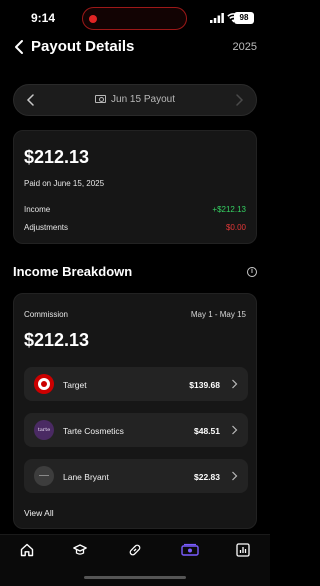 This screenshot has height=586, width=320. What do you see at coordinates (43, 18) in the screenshot?
I see `status-time: 9:14` at bounding box center [43, 18].